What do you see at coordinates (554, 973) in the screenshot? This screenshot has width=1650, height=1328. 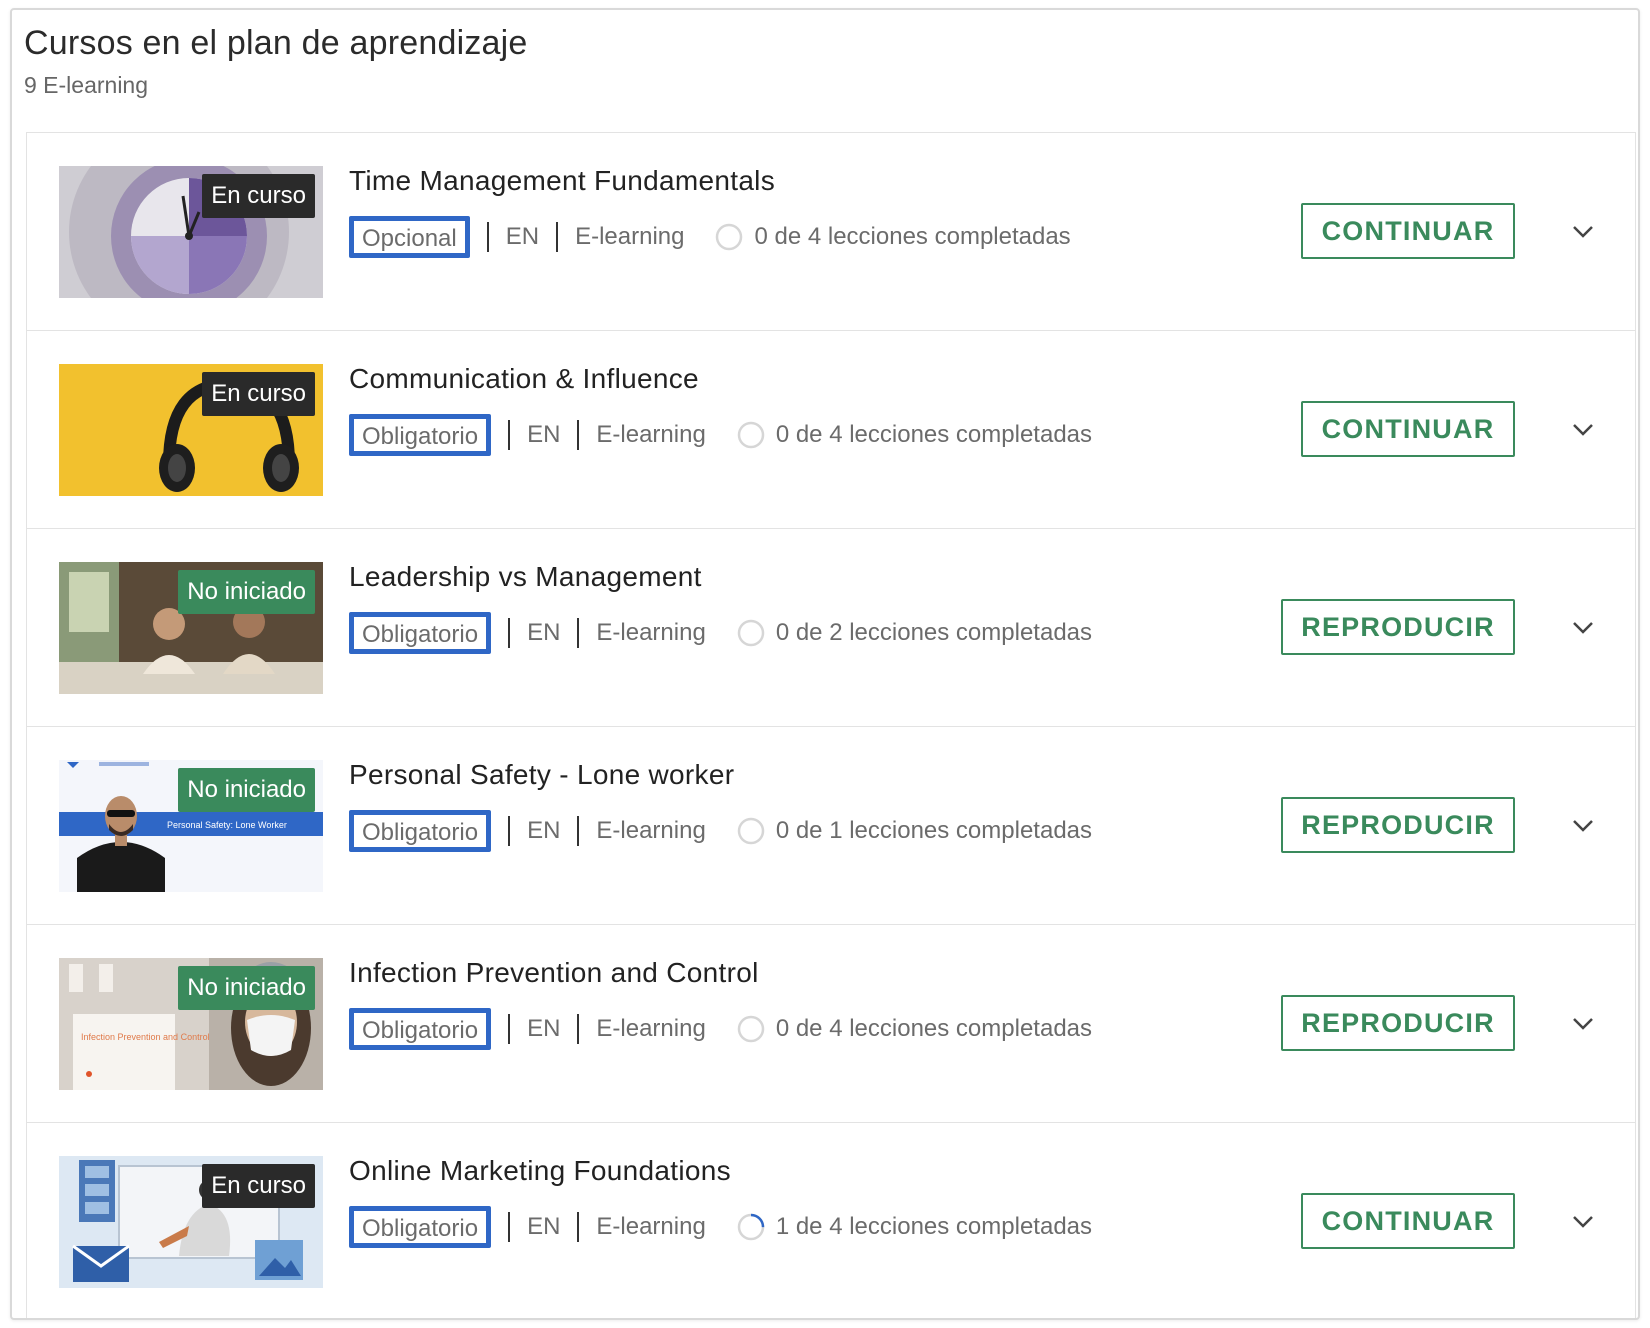 I see `course-title: Infection Prevention and Control` at bounding box center [554, 973].